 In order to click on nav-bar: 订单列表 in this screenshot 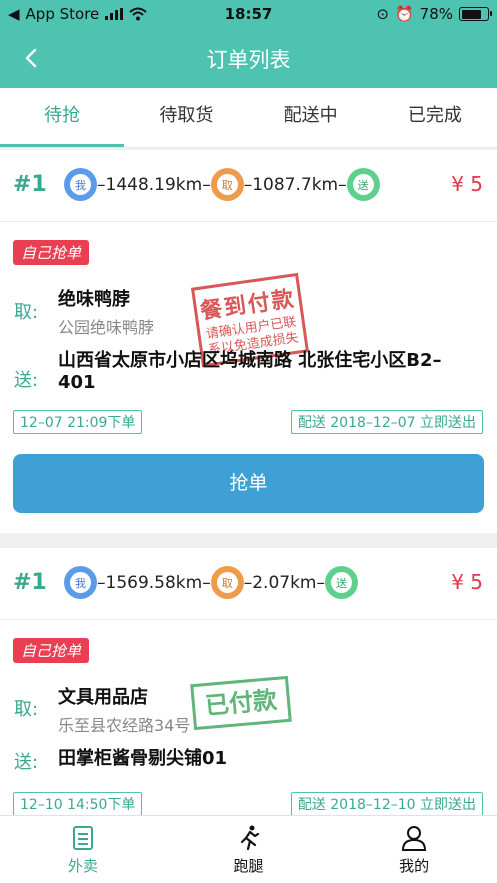, I will do `click(248, 58)`.